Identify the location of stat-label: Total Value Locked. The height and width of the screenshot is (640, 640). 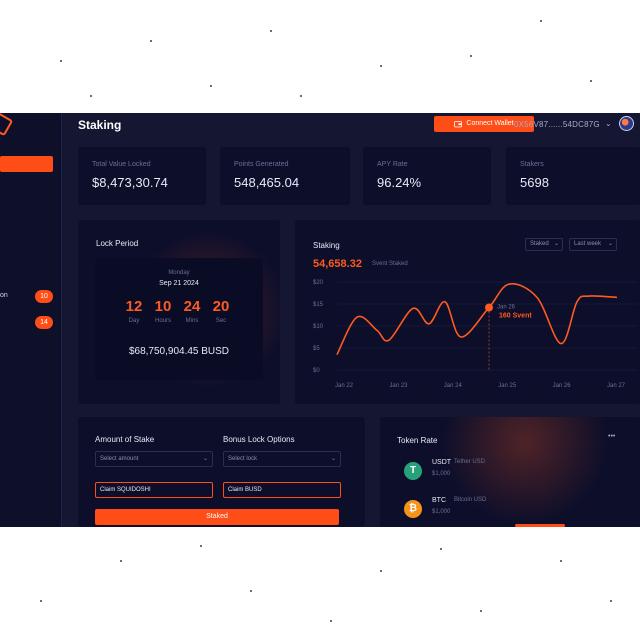
(121, 164).